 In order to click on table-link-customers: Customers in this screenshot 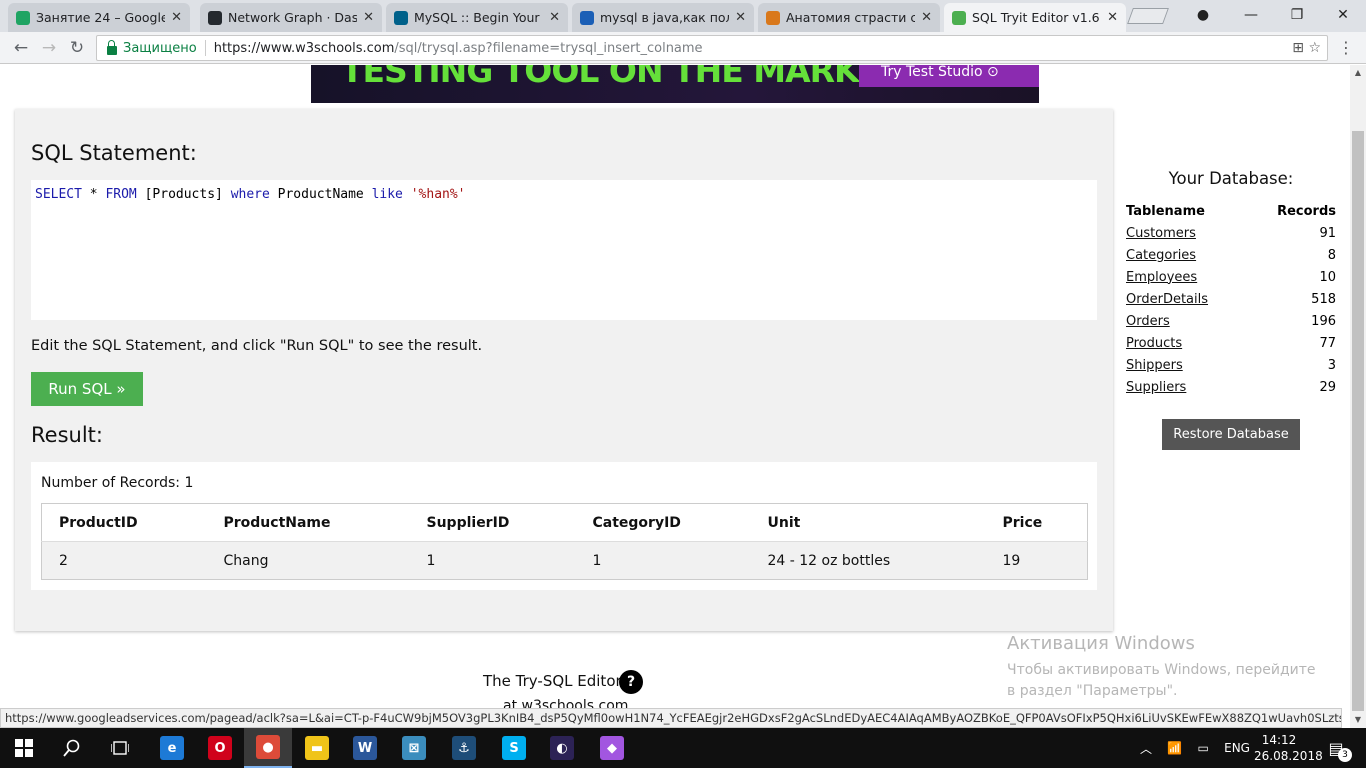, I will do `click(1161, 233)`.